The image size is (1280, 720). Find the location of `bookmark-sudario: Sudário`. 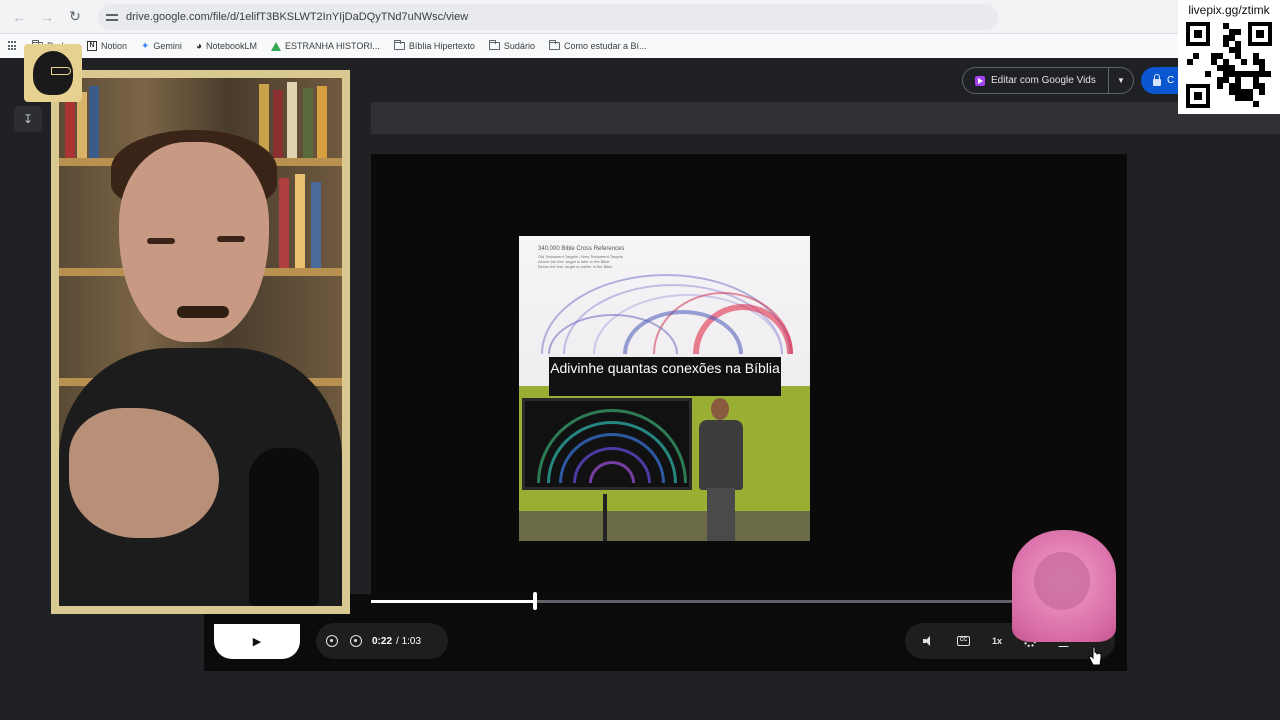

bookmark-sudario: Sudário is located at coordinates (511, 45).